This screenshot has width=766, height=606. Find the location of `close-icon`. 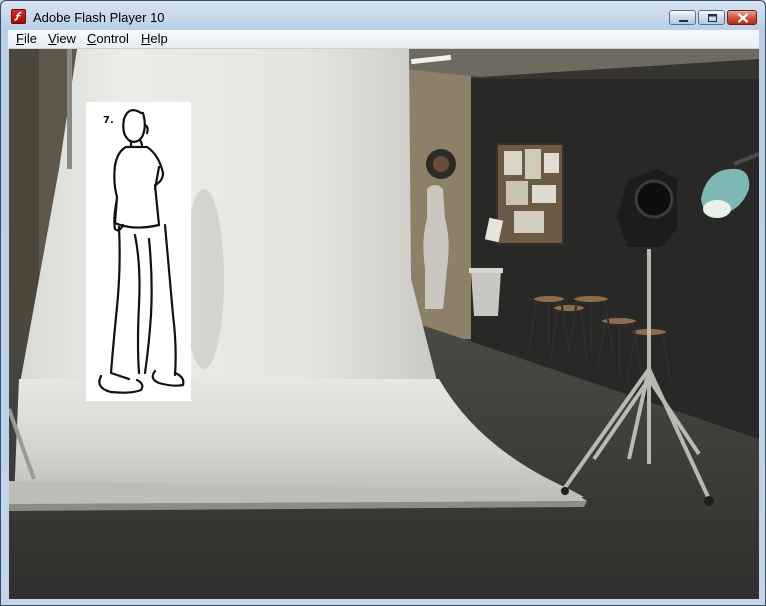

close-icon is located at coordinates (743, 18).